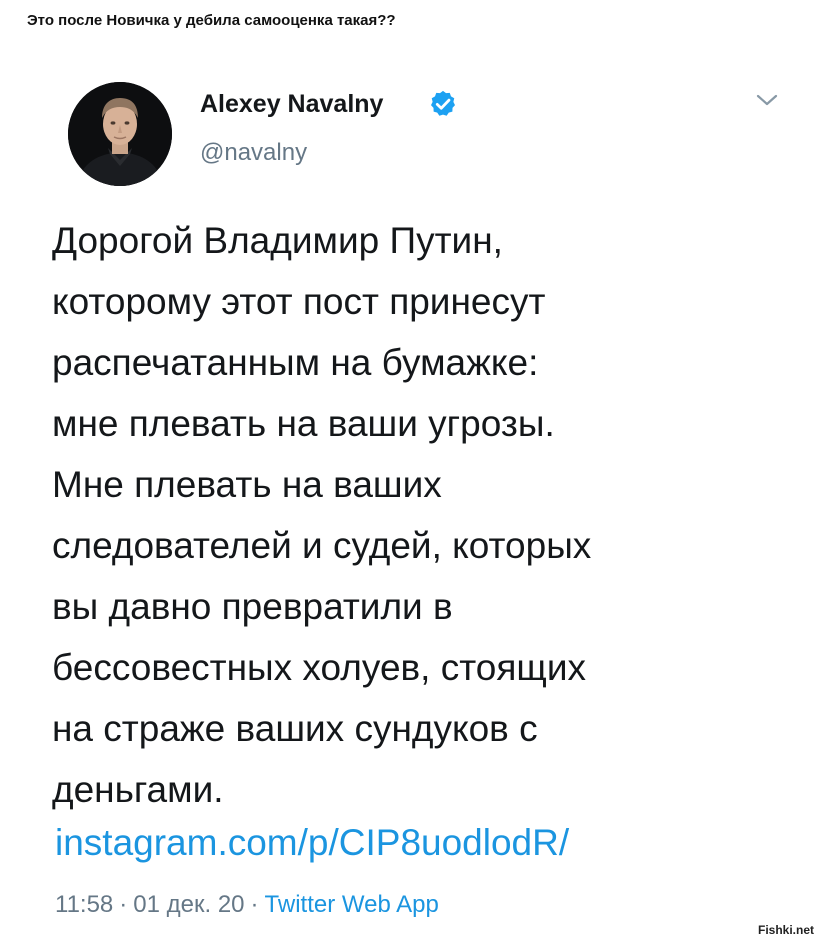 This screenshot has height=939, width=820. What do you see at coordinates (253, 153) in the screenshot?
I see `author-handle: @navalny` at bounding box center [253, 153].